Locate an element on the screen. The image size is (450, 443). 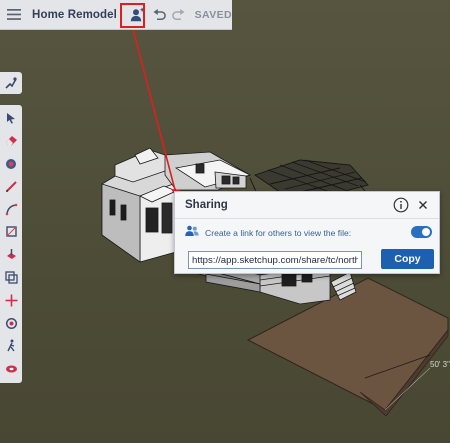
rotate-icon is located at coordinates (11, 323).